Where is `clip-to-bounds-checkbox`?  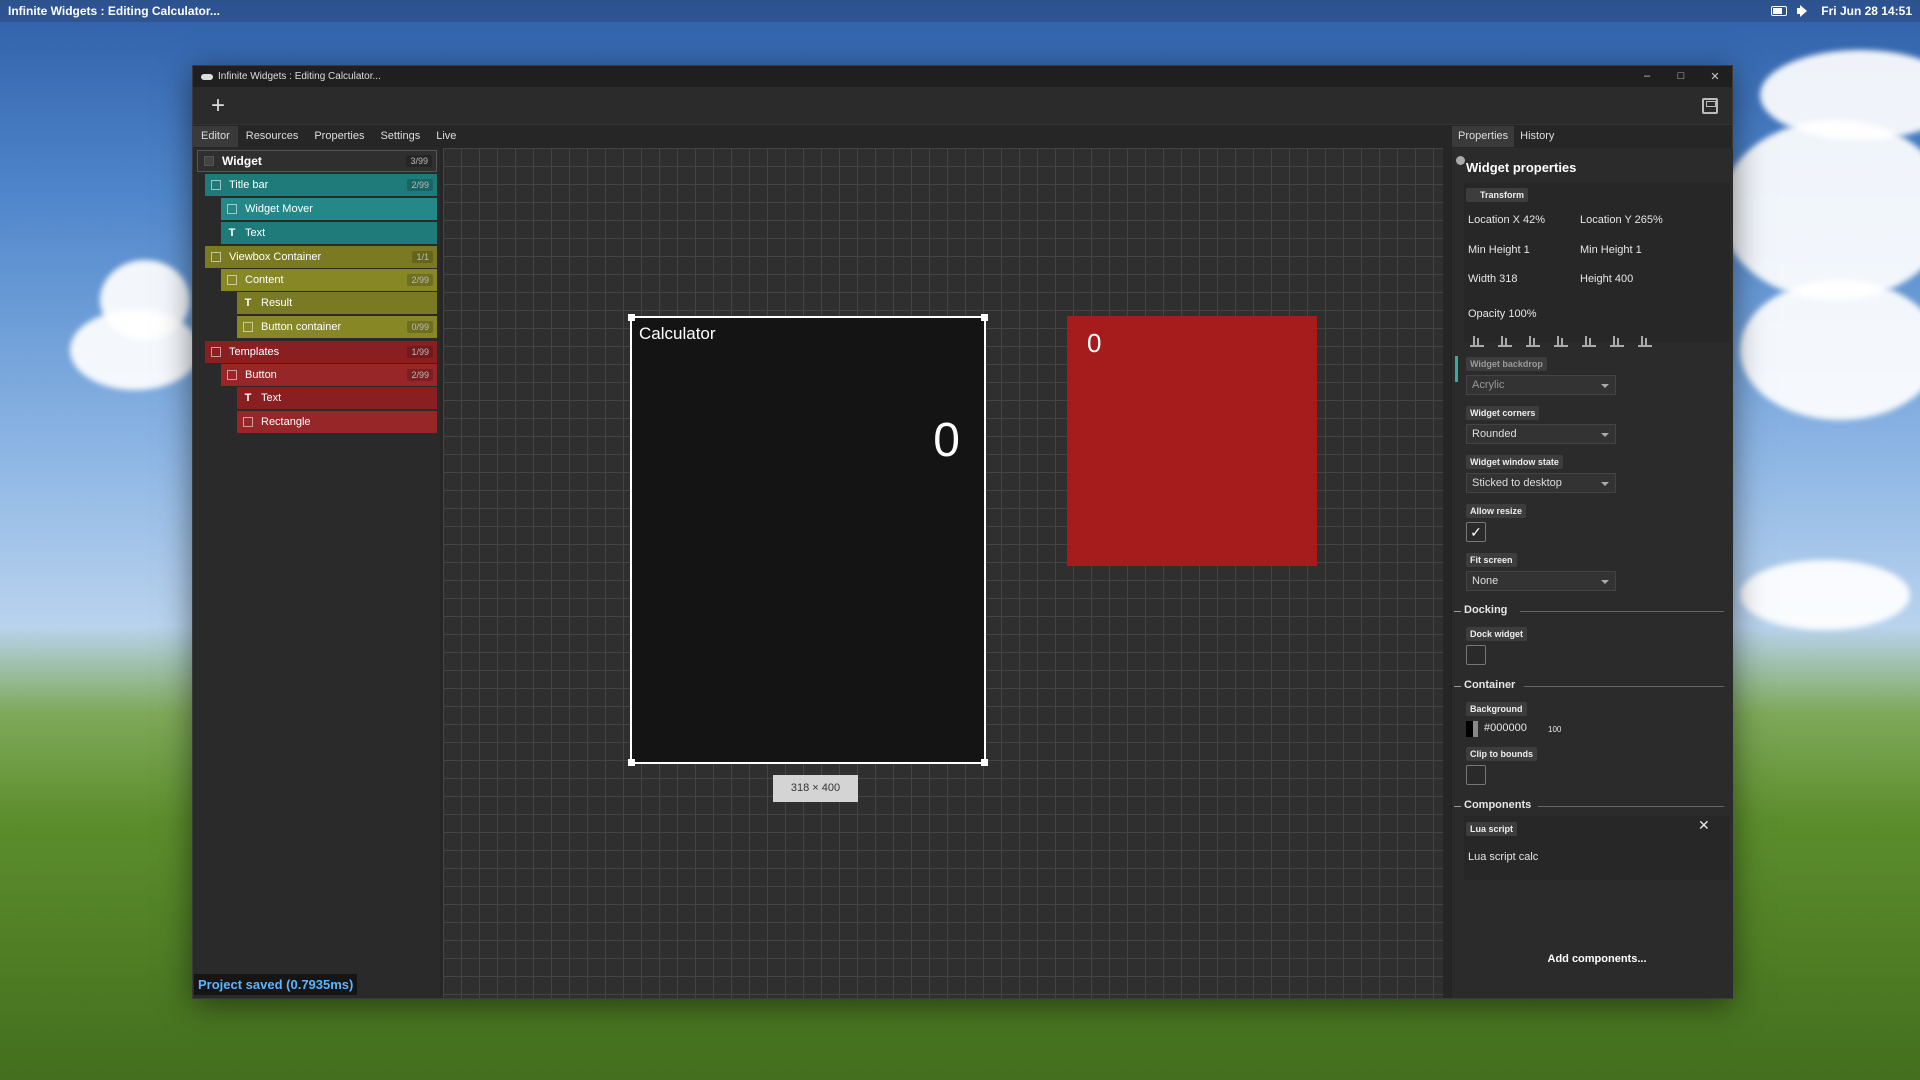
clip-to-bounds-checkbox is located at coordinates (1476, 775).